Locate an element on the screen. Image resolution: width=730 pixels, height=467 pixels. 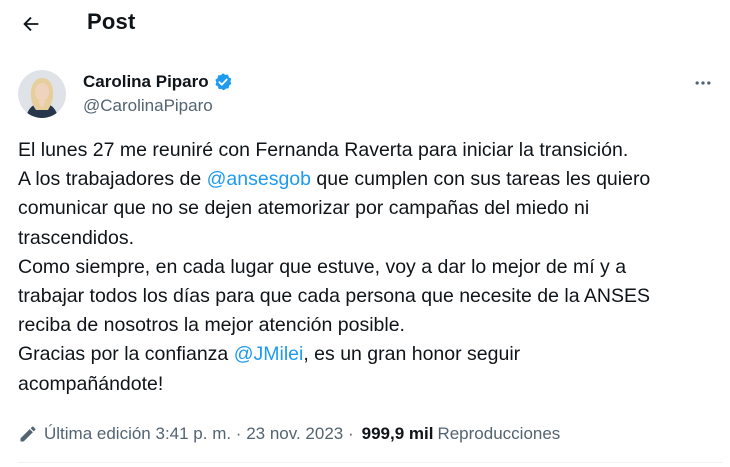
post-text-segment: , es un gran honor seguir is located at coordinates (412, 354).